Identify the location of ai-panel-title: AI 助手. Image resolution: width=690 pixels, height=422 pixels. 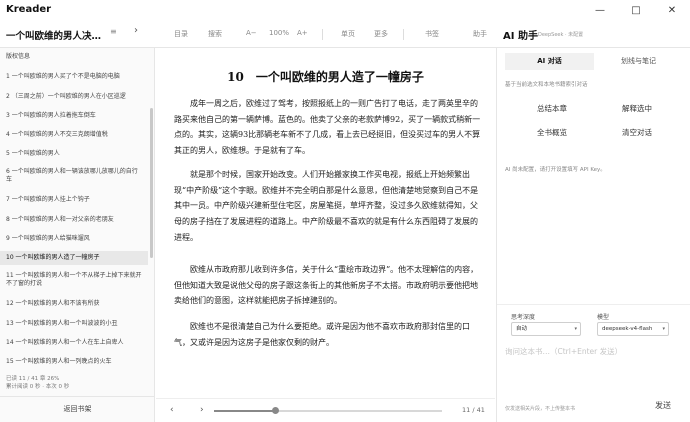
(520, 36).